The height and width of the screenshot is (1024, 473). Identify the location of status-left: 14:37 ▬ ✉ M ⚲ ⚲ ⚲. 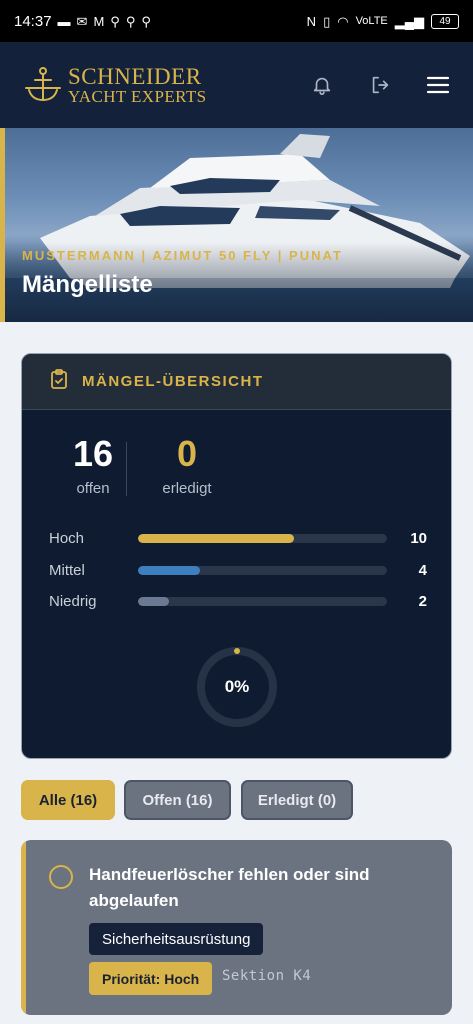
(82, 21).